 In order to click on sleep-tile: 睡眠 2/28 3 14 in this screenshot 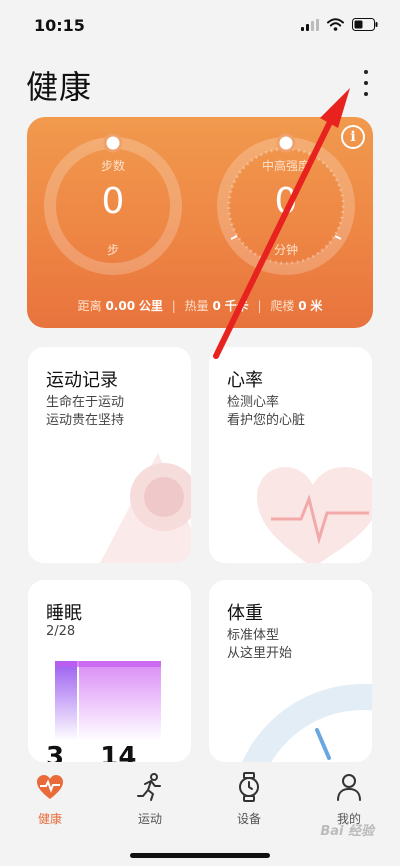, I will do `click(109, 671)`.